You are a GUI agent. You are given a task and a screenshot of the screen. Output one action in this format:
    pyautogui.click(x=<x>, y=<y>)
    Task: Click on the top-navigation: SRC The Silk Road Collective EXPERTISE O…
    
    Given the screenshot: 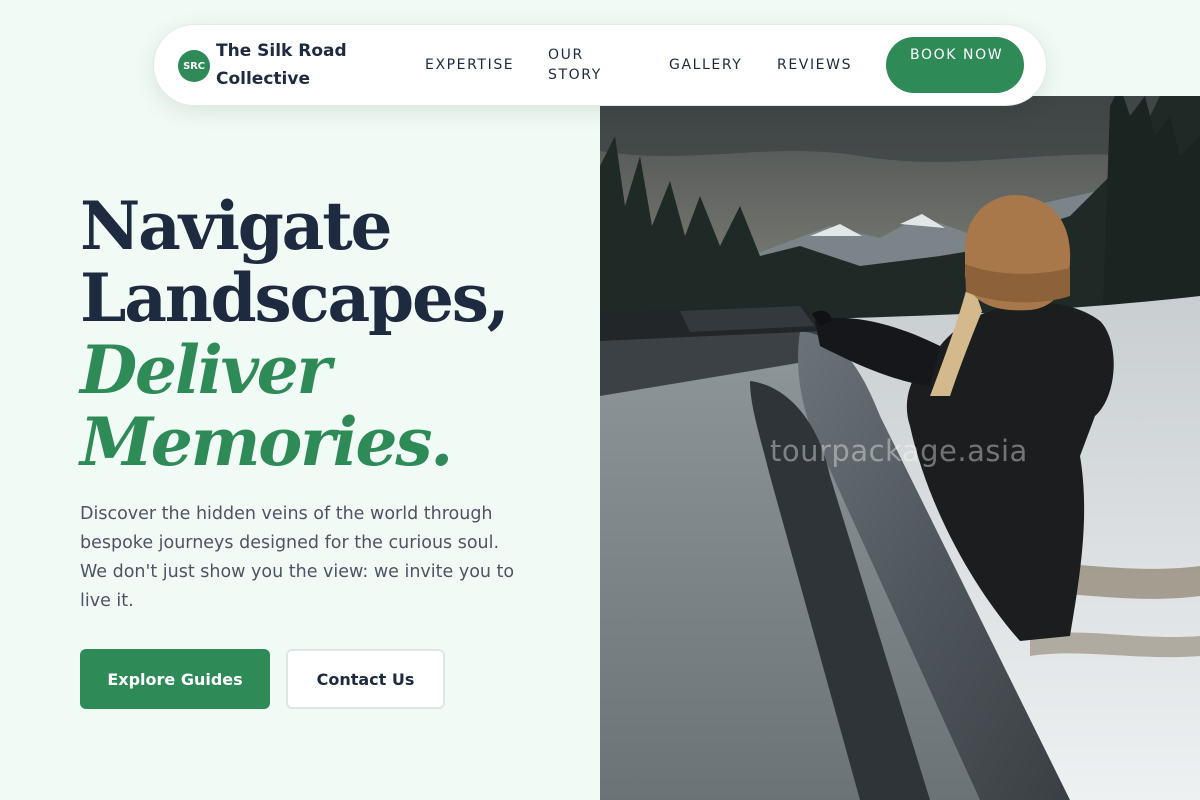 What is the action you would take?
    pyautogui.click(x=600, y=65)
    